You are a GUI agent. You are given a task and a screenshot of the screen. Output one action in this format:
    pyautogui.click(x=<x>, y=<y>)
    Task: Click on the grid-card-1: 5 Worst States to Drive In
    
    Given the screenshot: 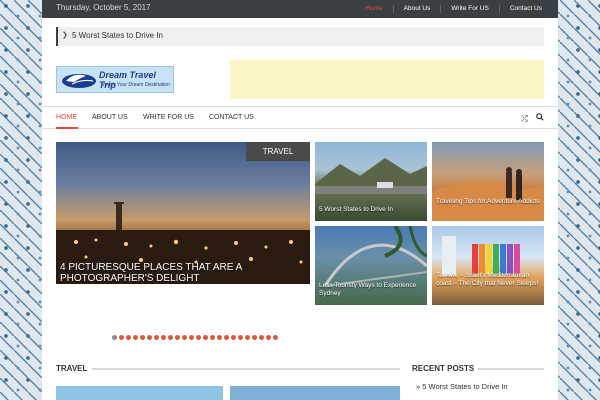 What is the action you would take?
    pyautogui.click(x=371, y=181)
    